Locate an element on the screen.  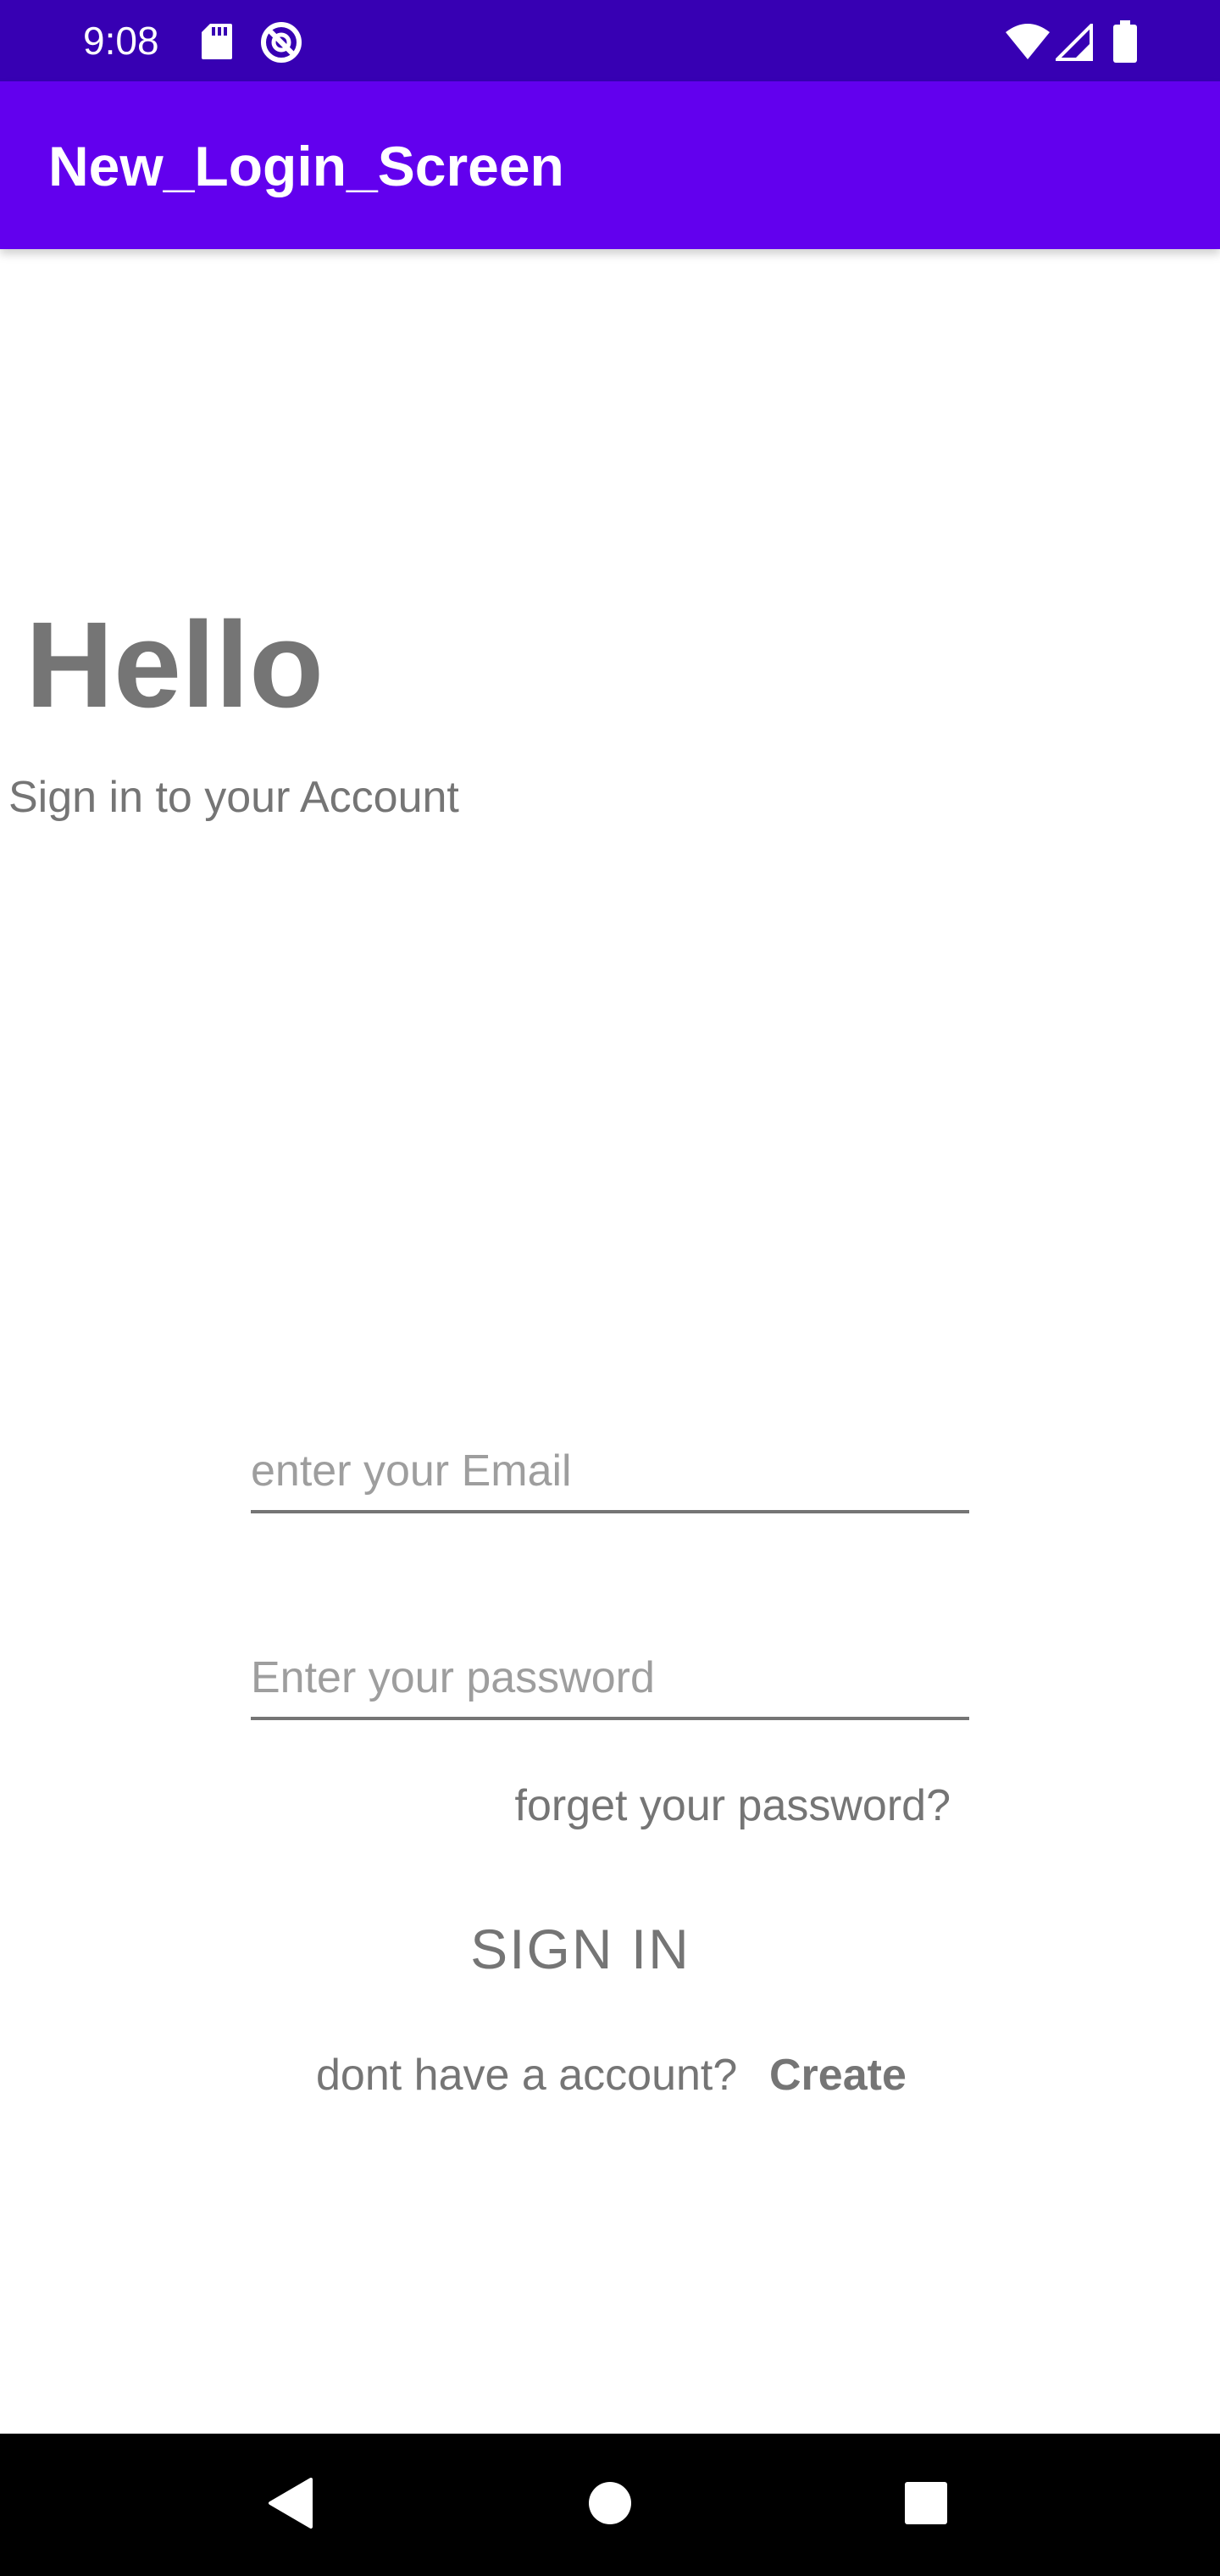
data-saver-icon is located at coordinates (281, 44).